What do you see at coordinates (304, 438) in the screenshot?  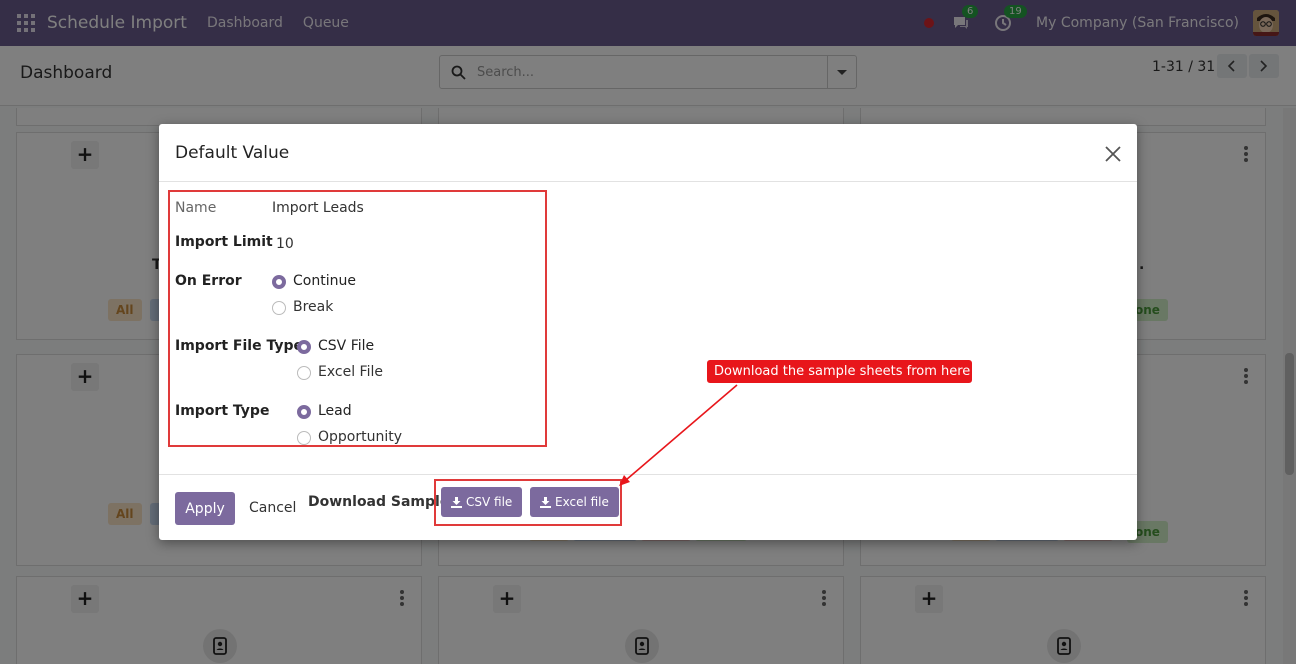 I see `import-type-opportunity-radio` at bounding box center [304, 438].